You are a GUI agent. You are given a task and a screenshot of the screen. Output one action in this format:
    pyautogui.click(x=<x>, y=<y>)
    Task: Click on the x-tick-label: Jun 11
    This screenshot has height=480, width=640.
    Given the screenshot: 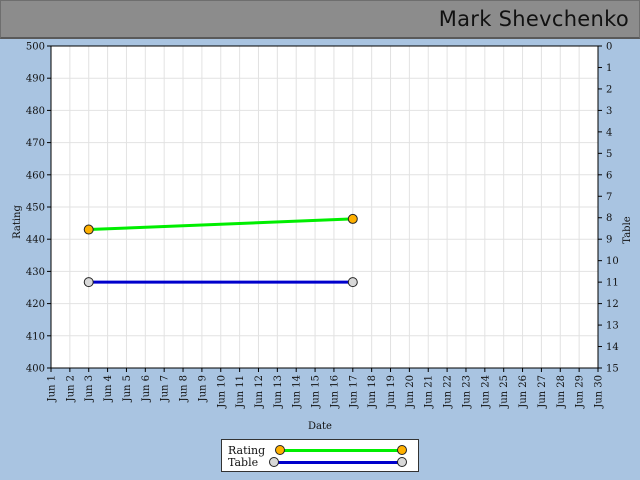 What is the action you would take?
    pyautogui.click(x=240, y=392)
    